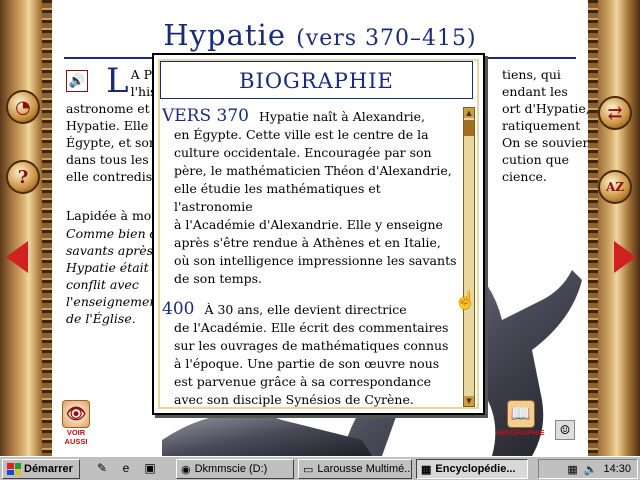  Describe the element at coordinates (186, 469) in the screenshot. I see `drive-icon: ◉` at that location.